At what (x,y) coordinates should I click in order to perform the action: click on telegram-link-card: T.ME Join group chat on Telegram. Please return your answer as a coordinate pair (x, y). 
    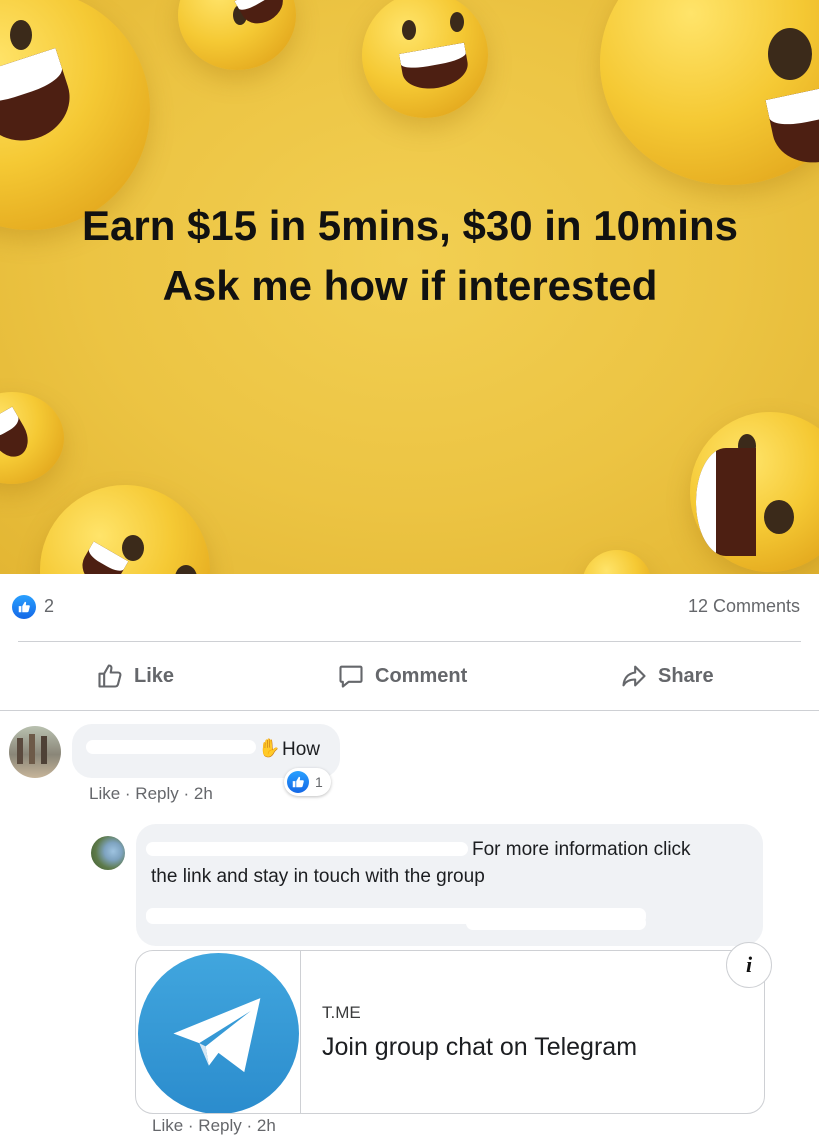
    Looking at the image, I should click on (450, 1032).